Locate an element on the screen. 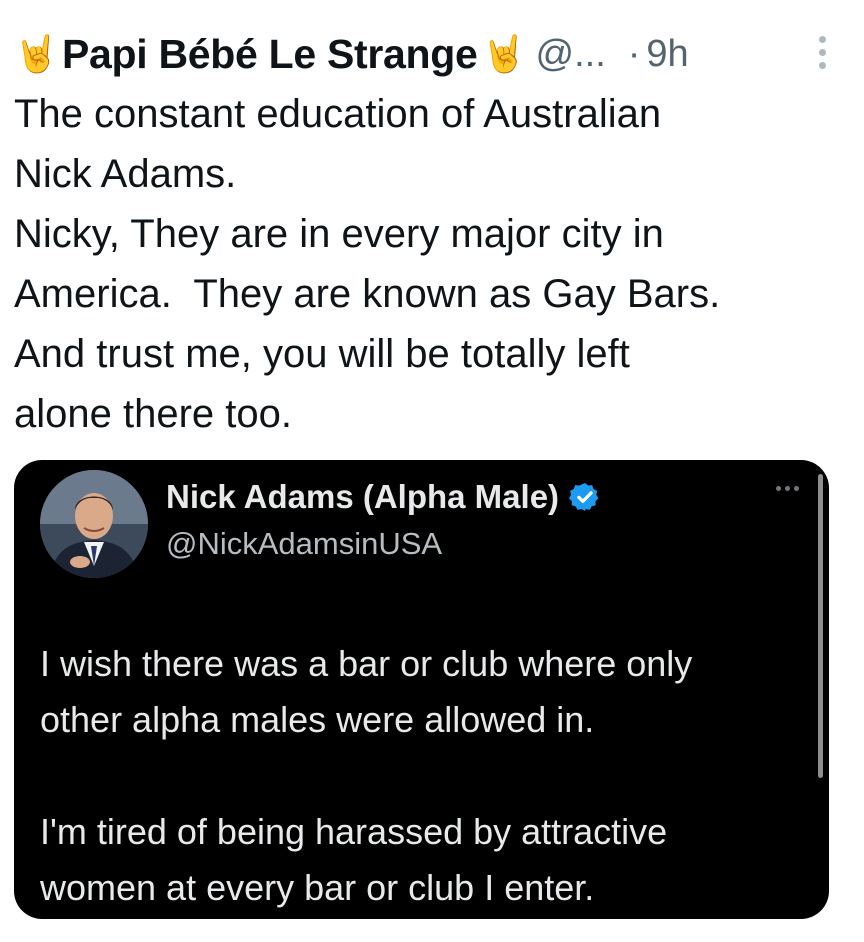  quoted-author-name: Nick Adams (Alpha Male) is located at coordinates (362, 497).